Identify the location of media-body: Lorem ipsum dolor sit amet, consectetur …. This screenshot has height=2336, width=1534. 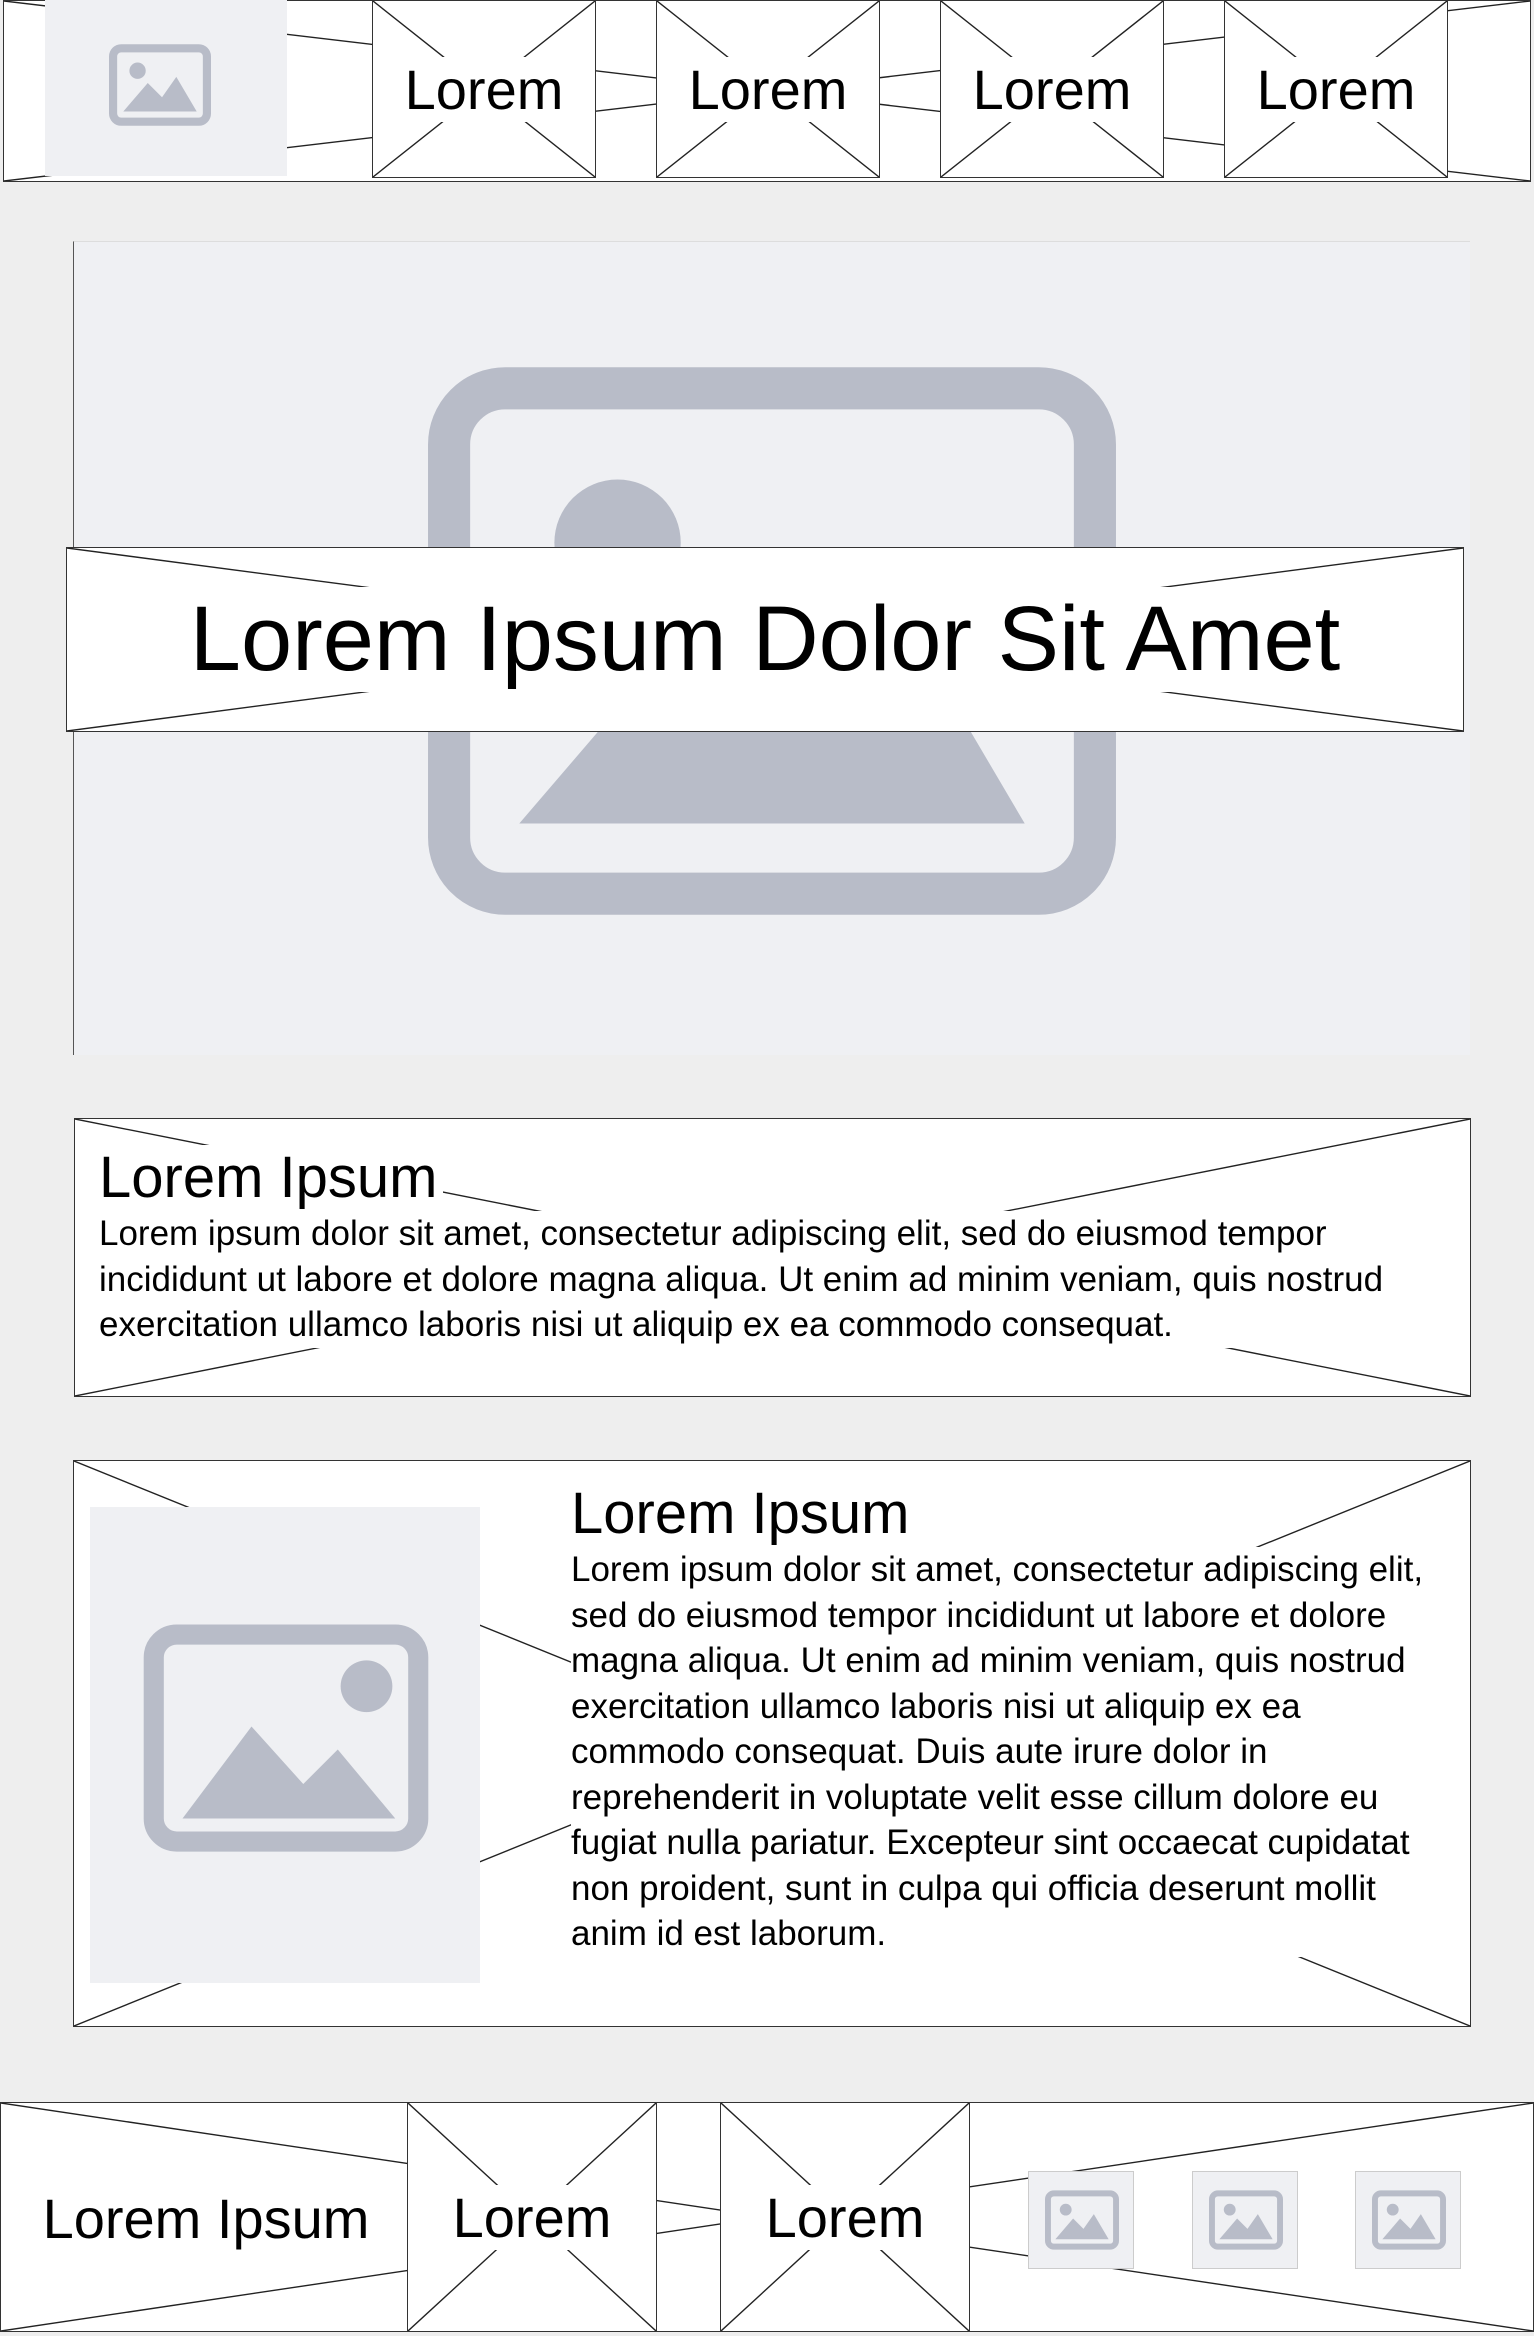
(1011, 1752).